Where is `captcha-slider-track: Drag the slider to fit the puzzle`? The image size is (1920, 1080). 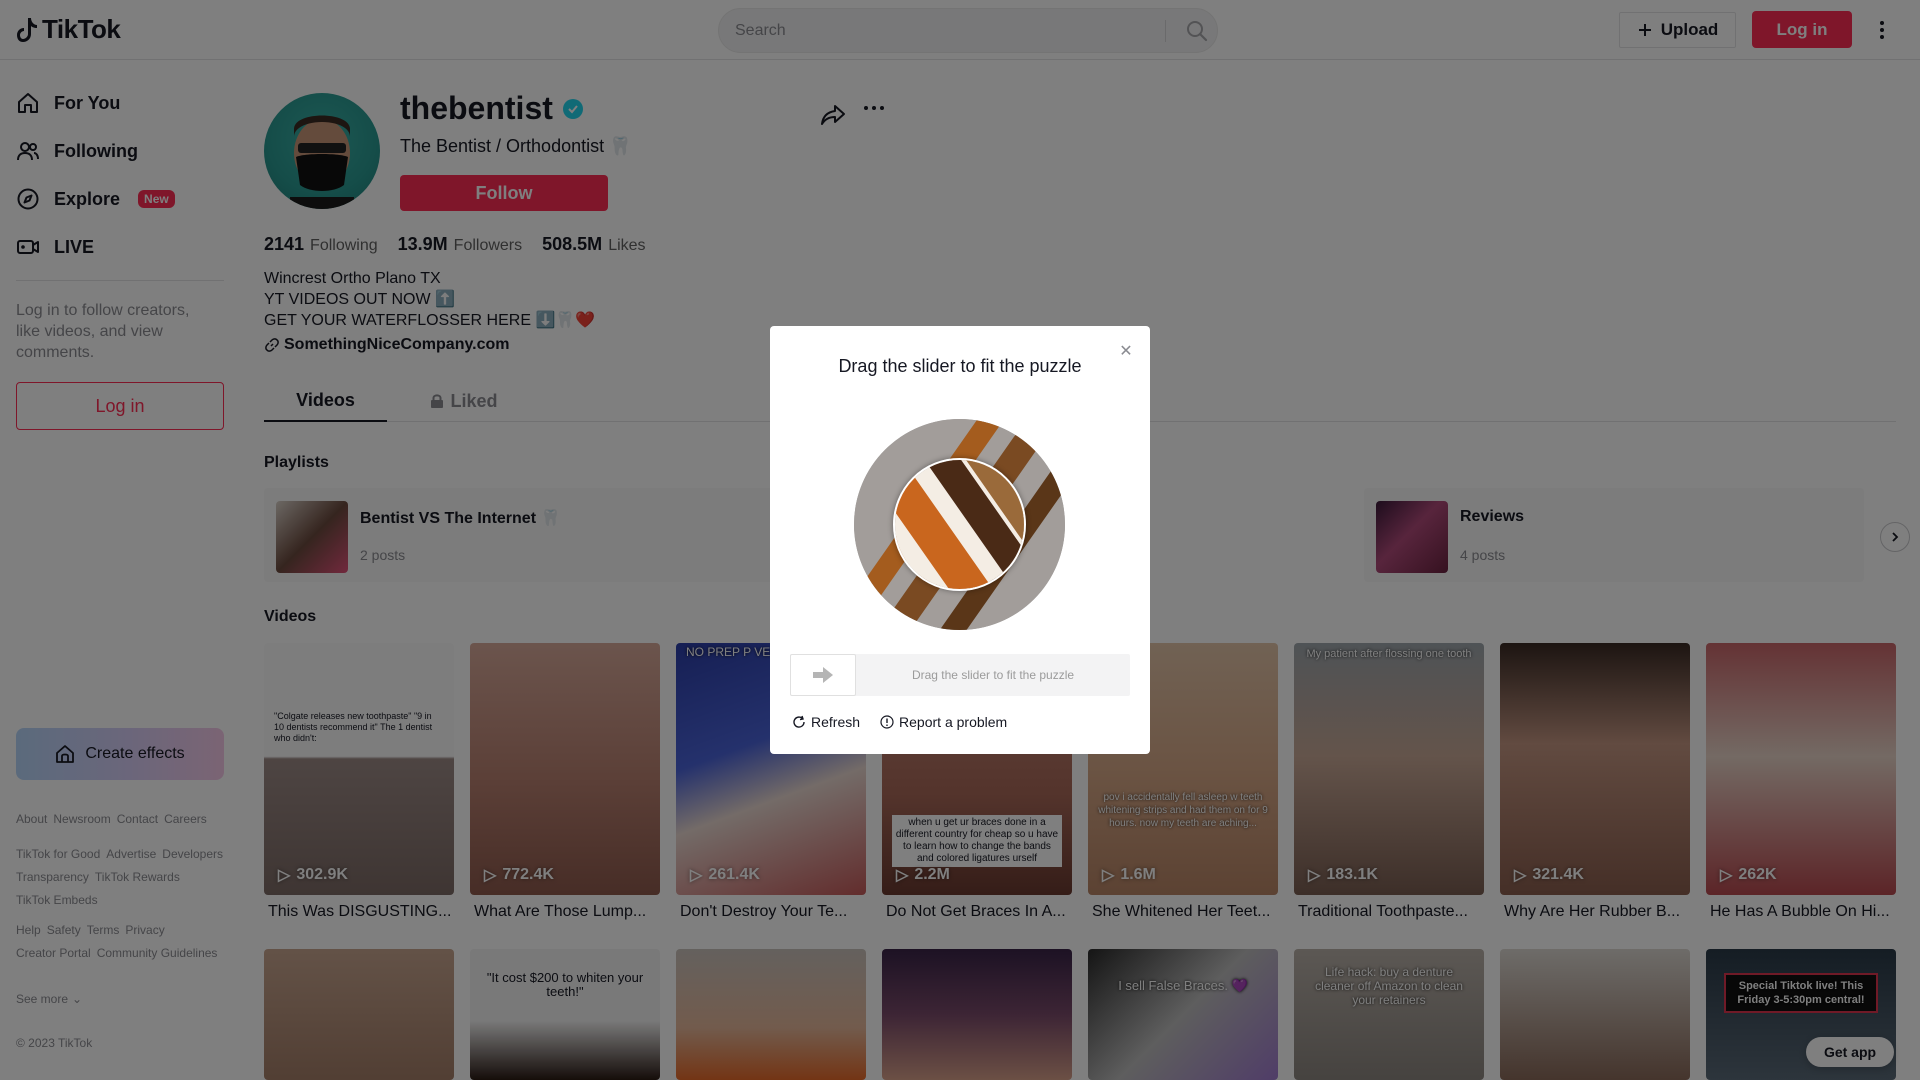 captcha-slider-track: Drag the slider to fit the puzzle is located at coordinates (960, 675).